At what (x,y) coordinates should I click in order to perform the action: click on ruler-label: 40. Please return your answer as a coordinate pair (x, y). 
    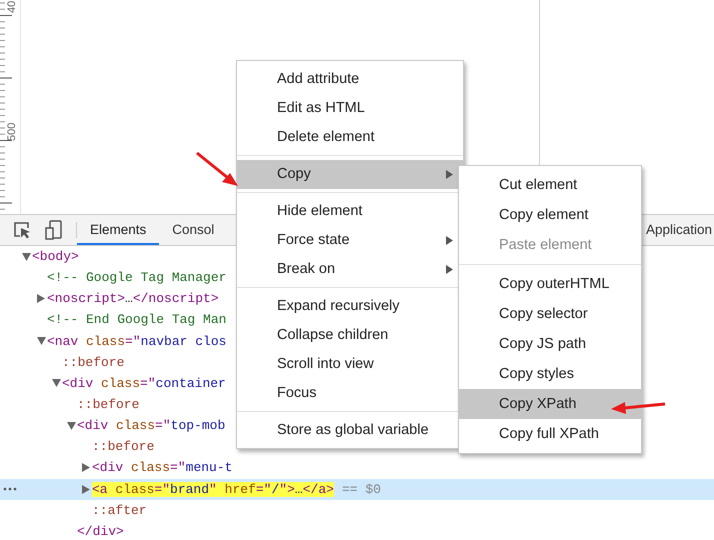
    Looking at the image, I should click on (12, 6).